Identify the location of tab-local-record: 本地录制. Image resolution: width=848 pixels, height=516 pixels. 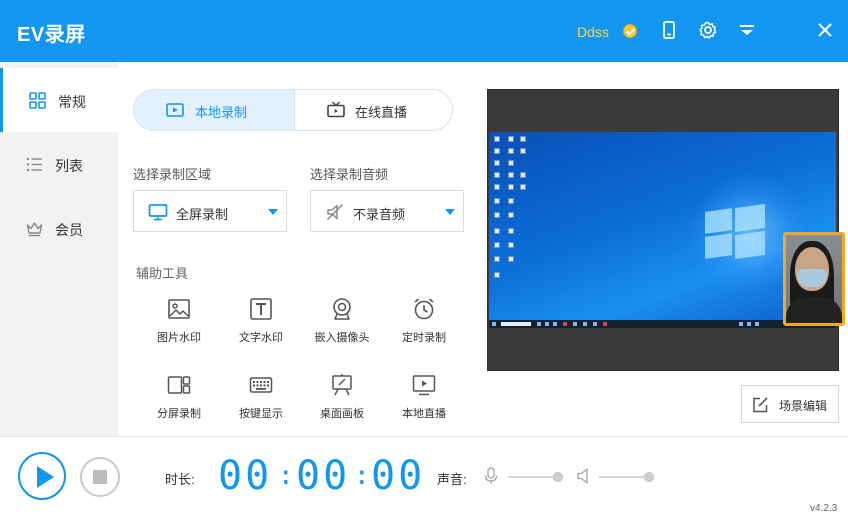
(214, 110).